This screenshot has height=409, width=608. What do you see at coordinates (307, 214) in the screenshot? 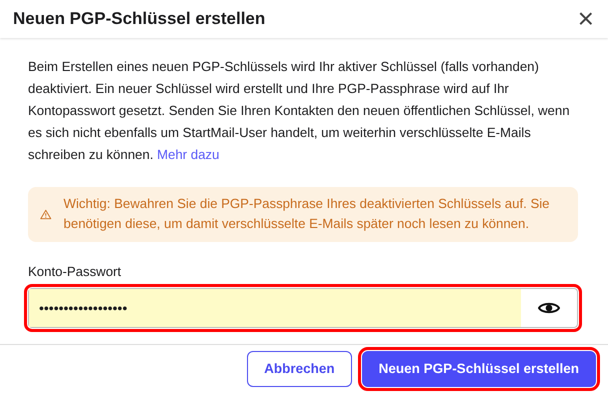
I see `warning-text: Wichtig: Bewahren Sie die PGP-Passphrase Ihres deaktivierten Schlüssels auf. Sie benötigen diese, um damit verschlüsselte E-Mails später noch lesen zu können.` at bounding box center [307, 214].